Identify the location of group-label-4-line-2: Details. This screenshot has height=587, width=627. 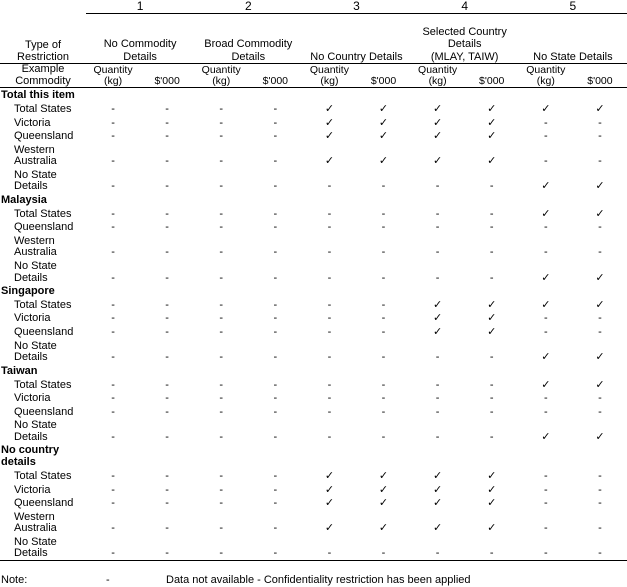
(464, 44).